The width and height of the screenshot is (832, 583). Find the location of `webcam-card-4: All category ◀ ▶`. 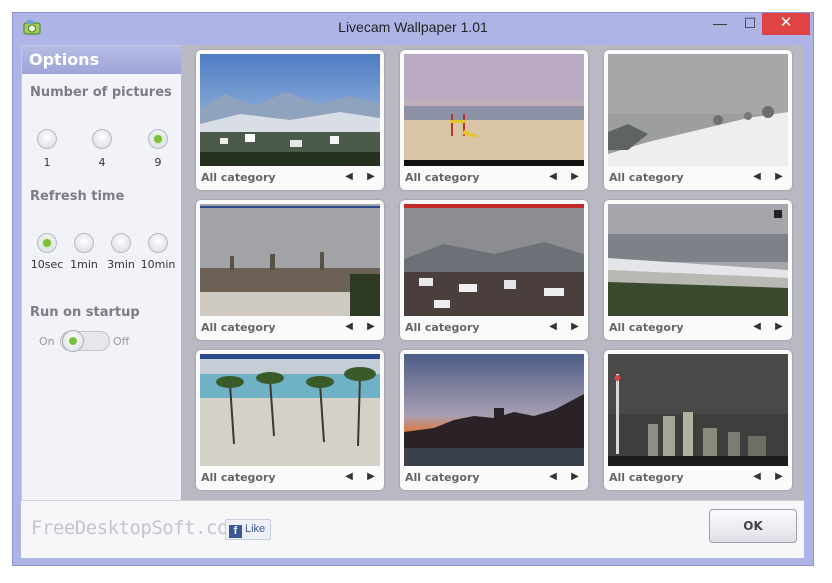

webcam-card-4: All category ◀ ▶ is located at coordinates (290, 270).